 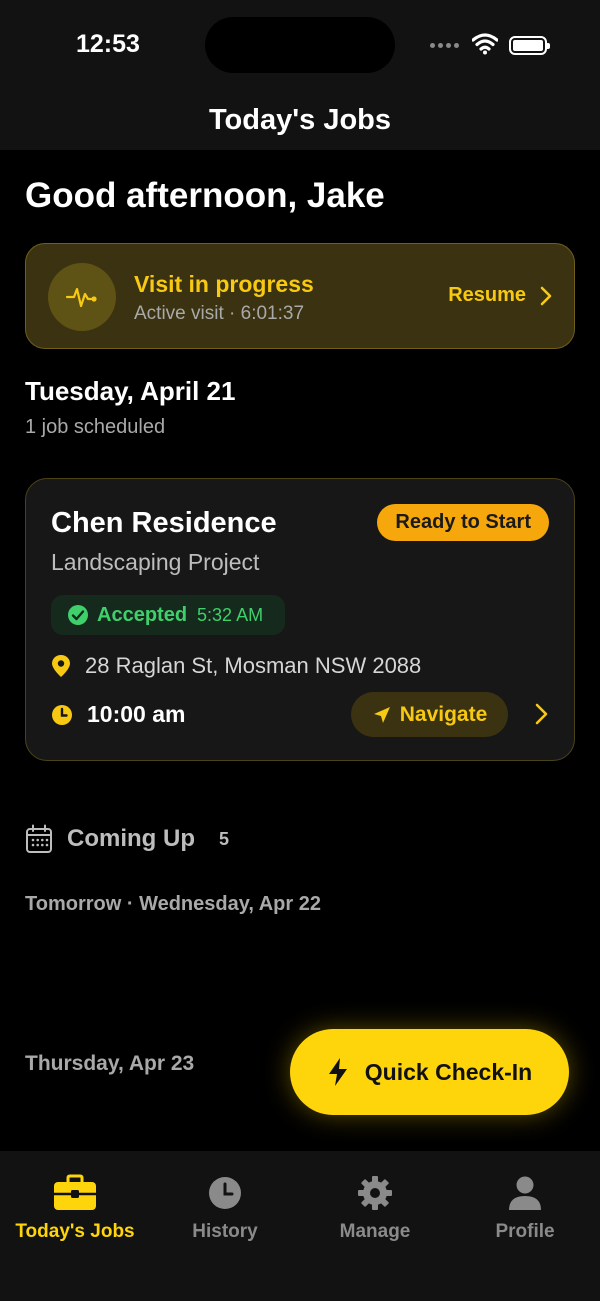 I want to click on job-title: Chen Residence, so click(x=164, y=523).